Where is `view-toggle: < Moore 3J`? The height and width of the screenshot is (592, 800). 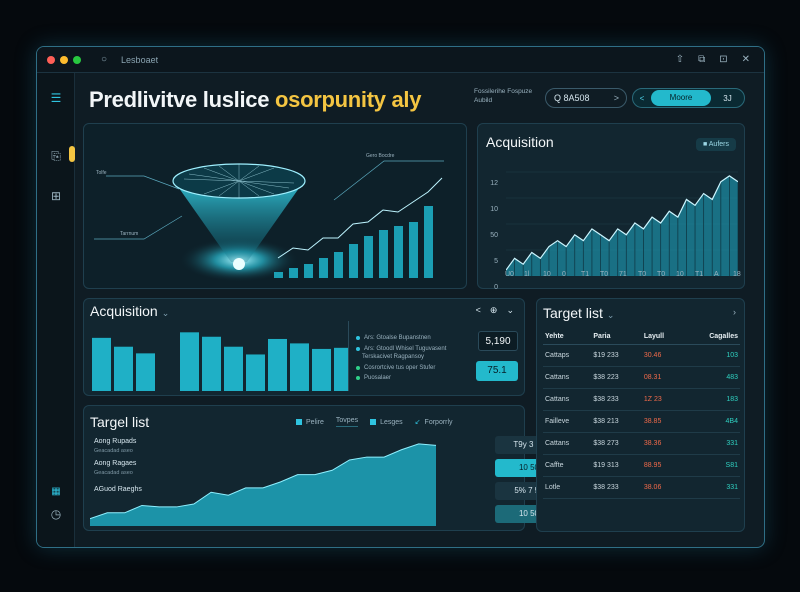 view-toggle: < Moore 3J is located at coordinates (688, 98).